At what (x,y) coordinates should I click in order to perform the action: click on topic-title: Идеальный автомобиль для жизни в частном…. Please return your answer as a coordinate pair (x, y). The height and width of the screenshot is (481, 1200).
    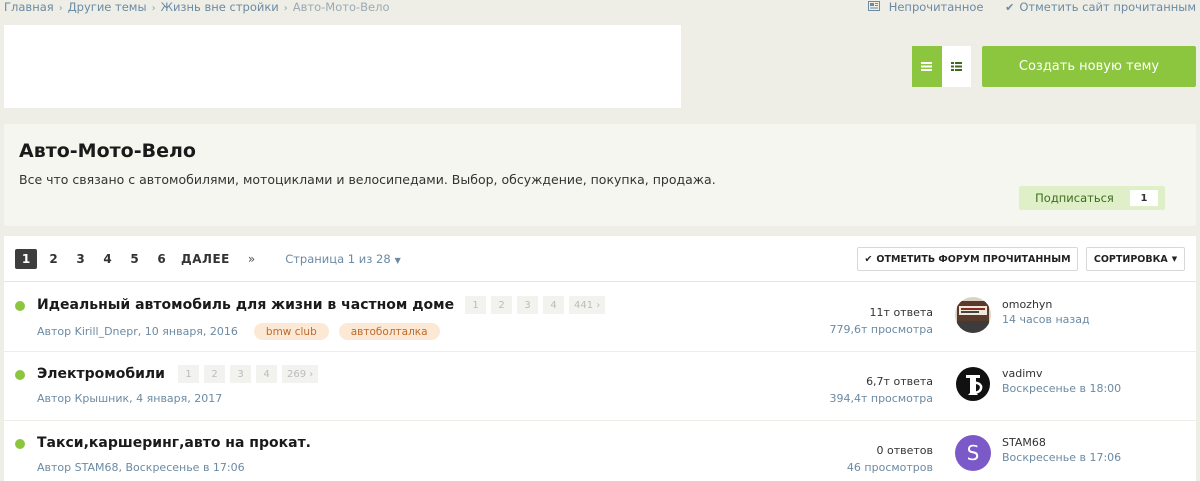
    Looking at the image, I should click on (245, 305).